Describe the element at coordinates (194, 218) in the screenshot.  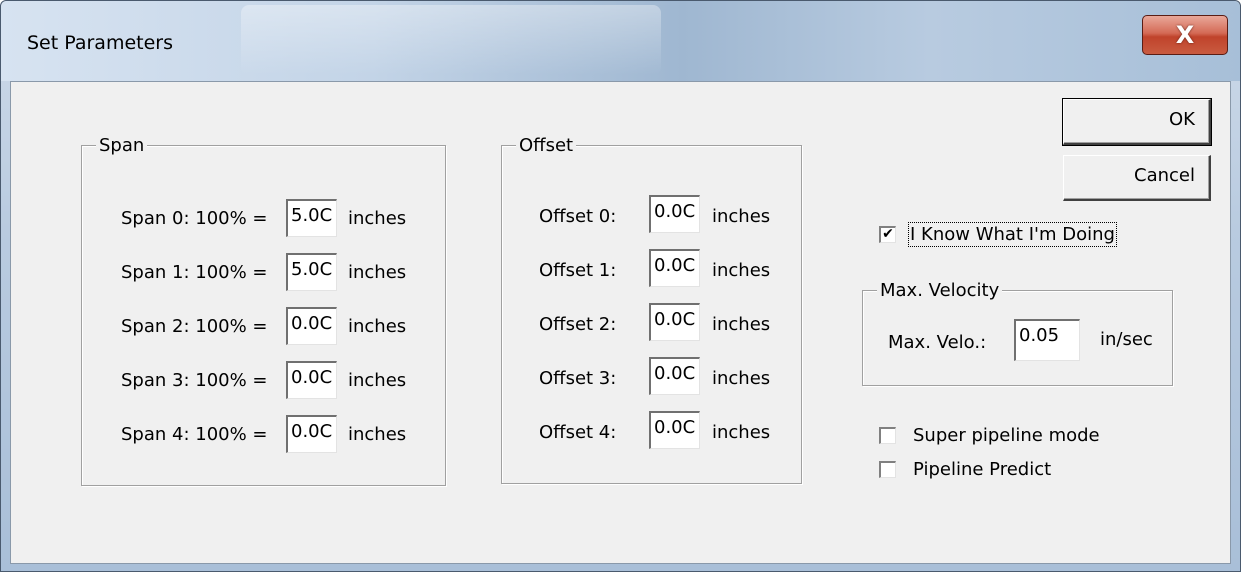
I see `span-0-label: Span 0: 100% =` at that location.